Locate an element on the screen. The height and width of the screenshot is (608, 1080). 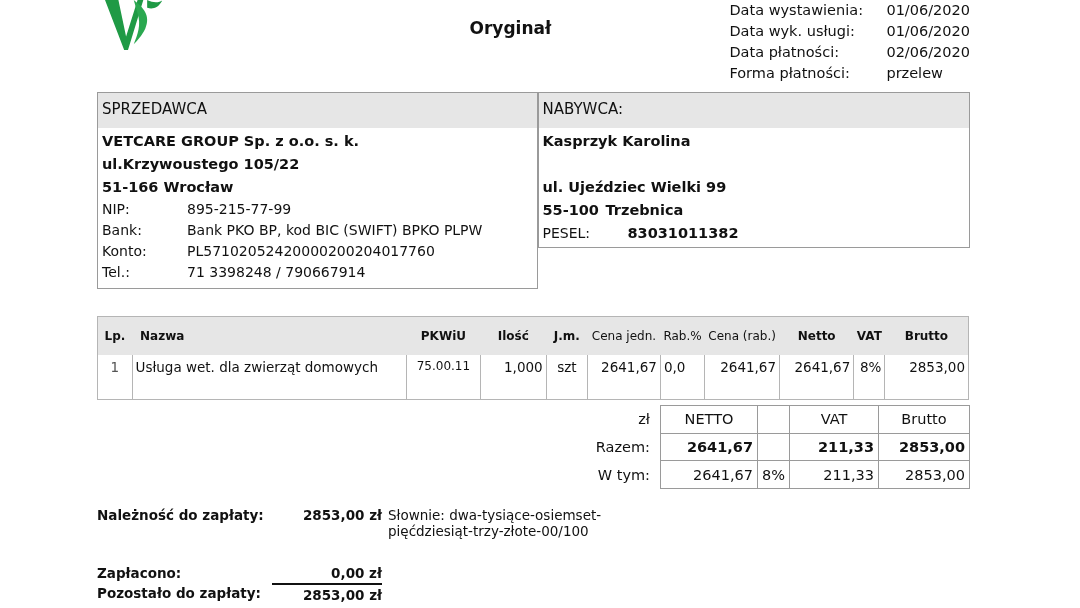
detail-label: NIP: is located at coordinates (116, 209).